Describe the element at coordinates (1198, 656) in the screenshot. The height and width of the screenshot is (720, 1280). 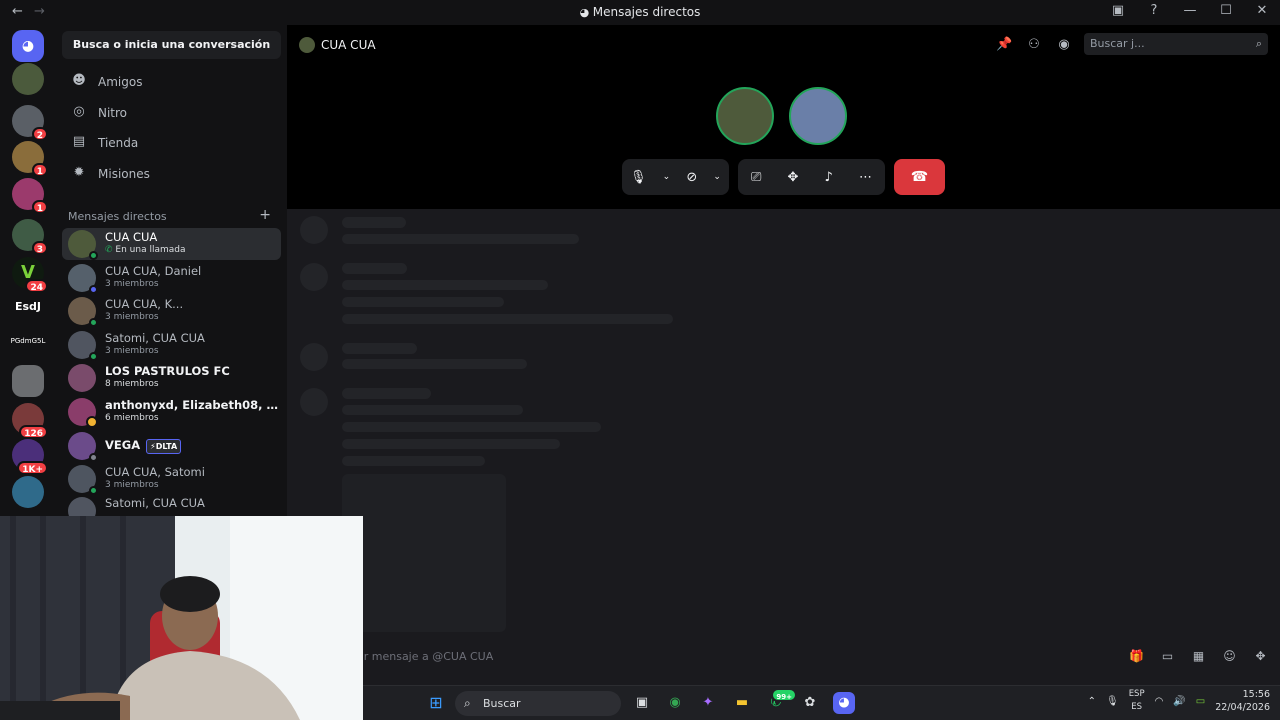
I see `sticker-icon: ▦` at that location.